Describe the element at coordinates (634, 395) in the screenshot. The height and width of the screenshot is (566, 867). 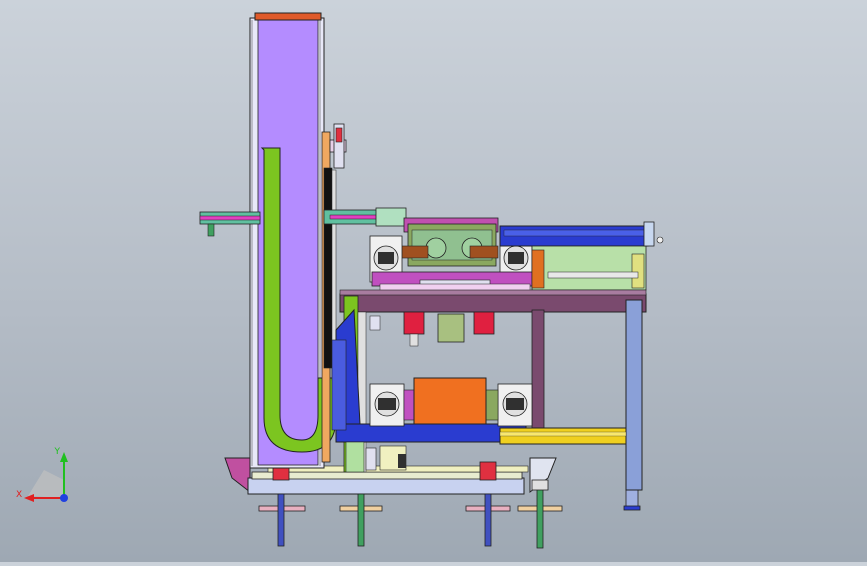
I see `frame-leg` at that location.